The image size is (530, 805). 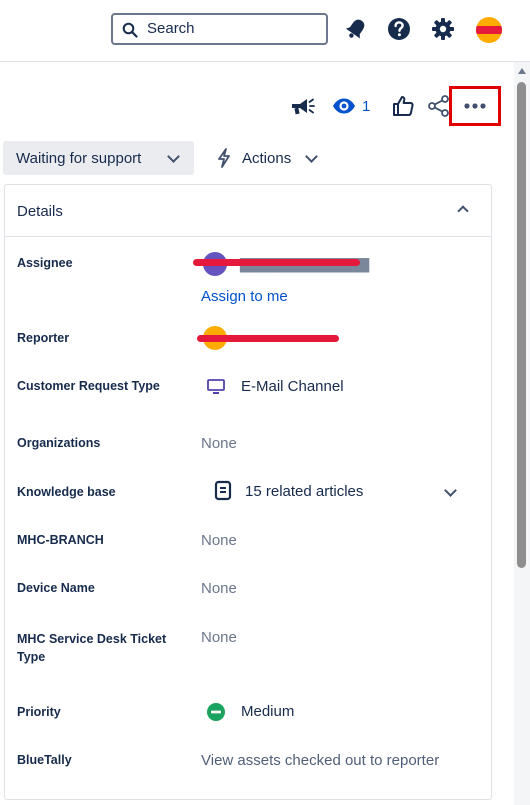 What do you see at coordinates (320, 760) in the screenshot?
I see `bluetally-value: View assets checked out to reporter` at bounding box center [320, 760].